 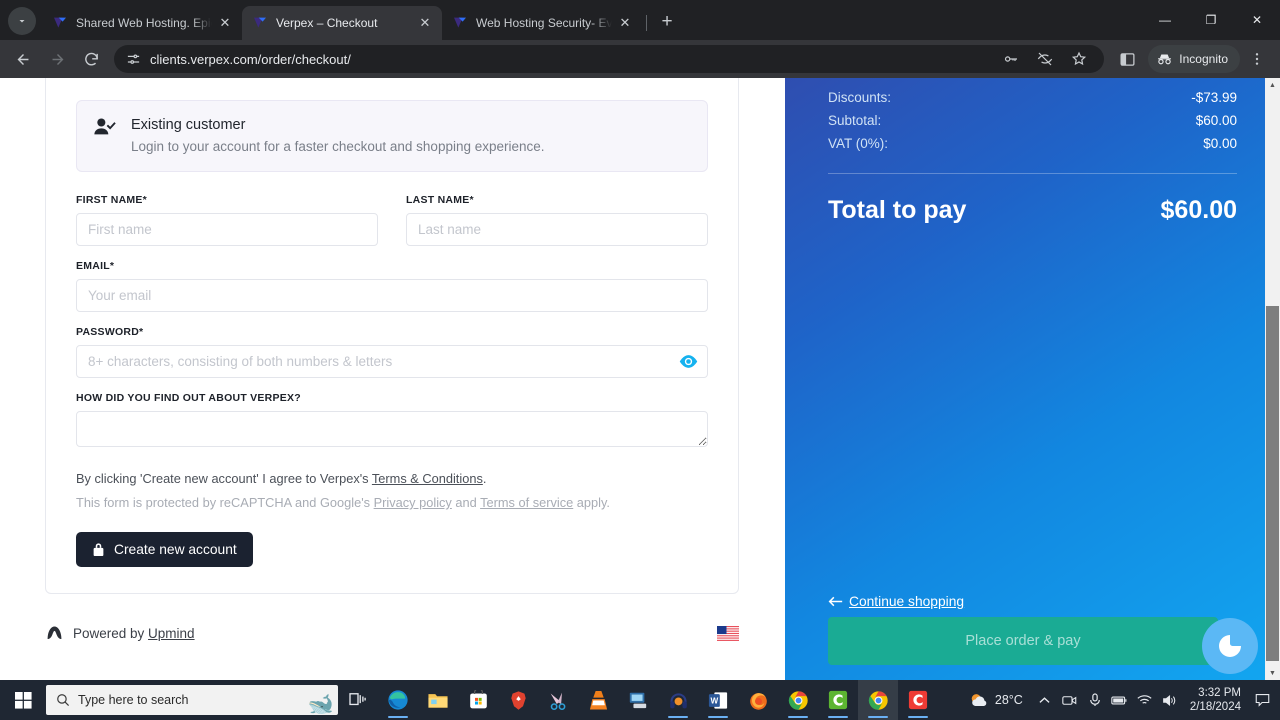 I want to click on summary-value: $60.00, so click(x=1216, y=120).